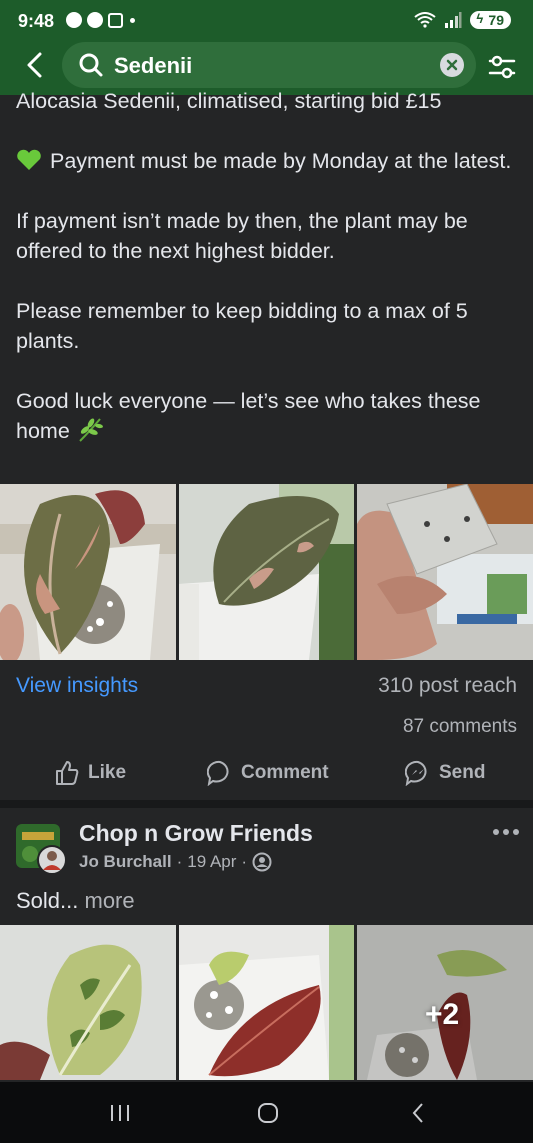  What do you see at coordinates (262, 862) in the screenshot?
I see `privacy-members-icon` at bounding box center [262, 862].